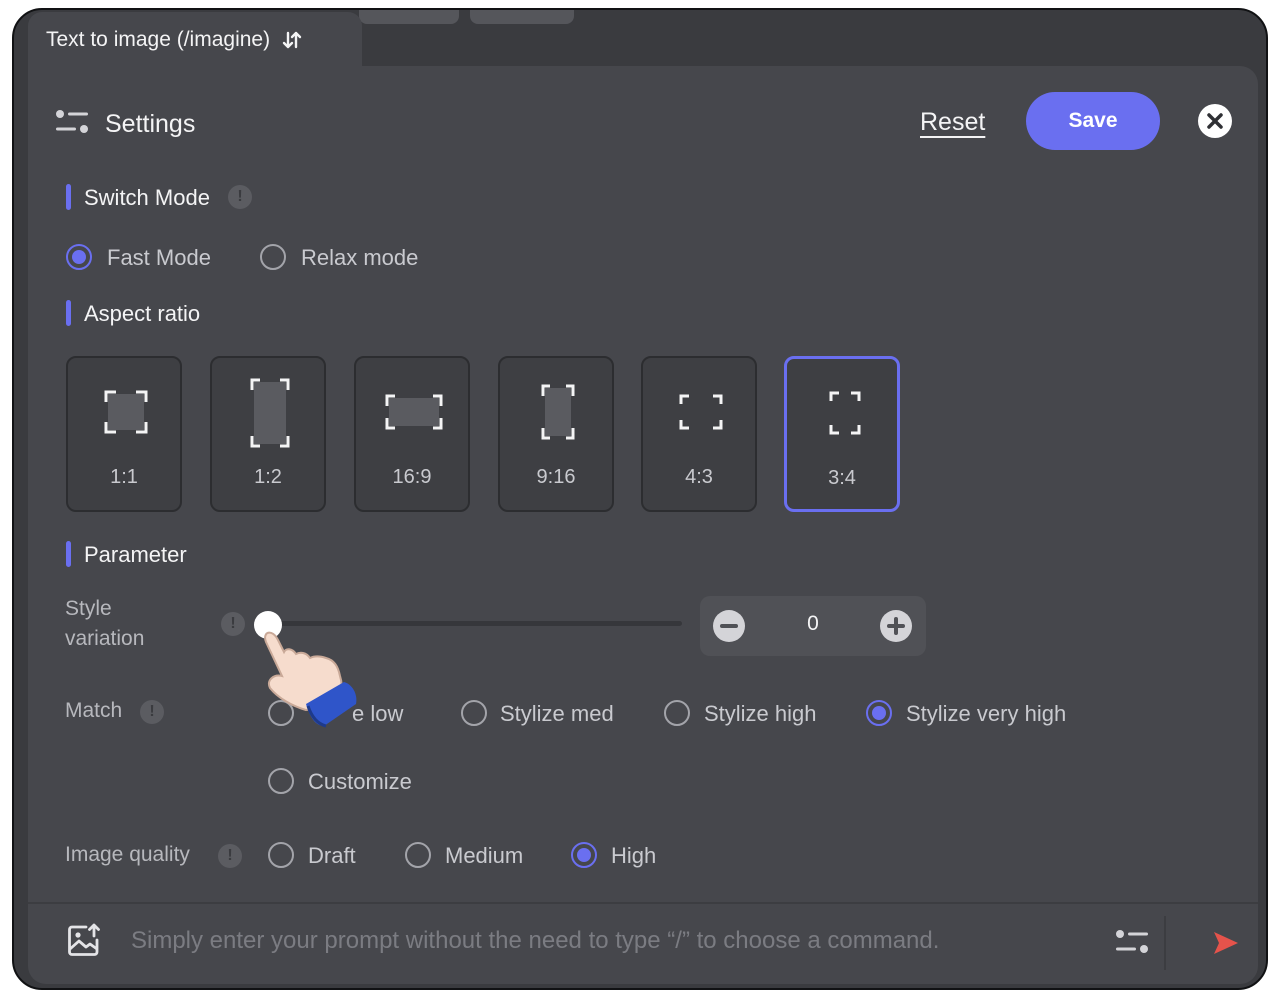  Describe the element at coordinates (292, 40) in the screenshot. I see `sort-arrows-icon` at that location.